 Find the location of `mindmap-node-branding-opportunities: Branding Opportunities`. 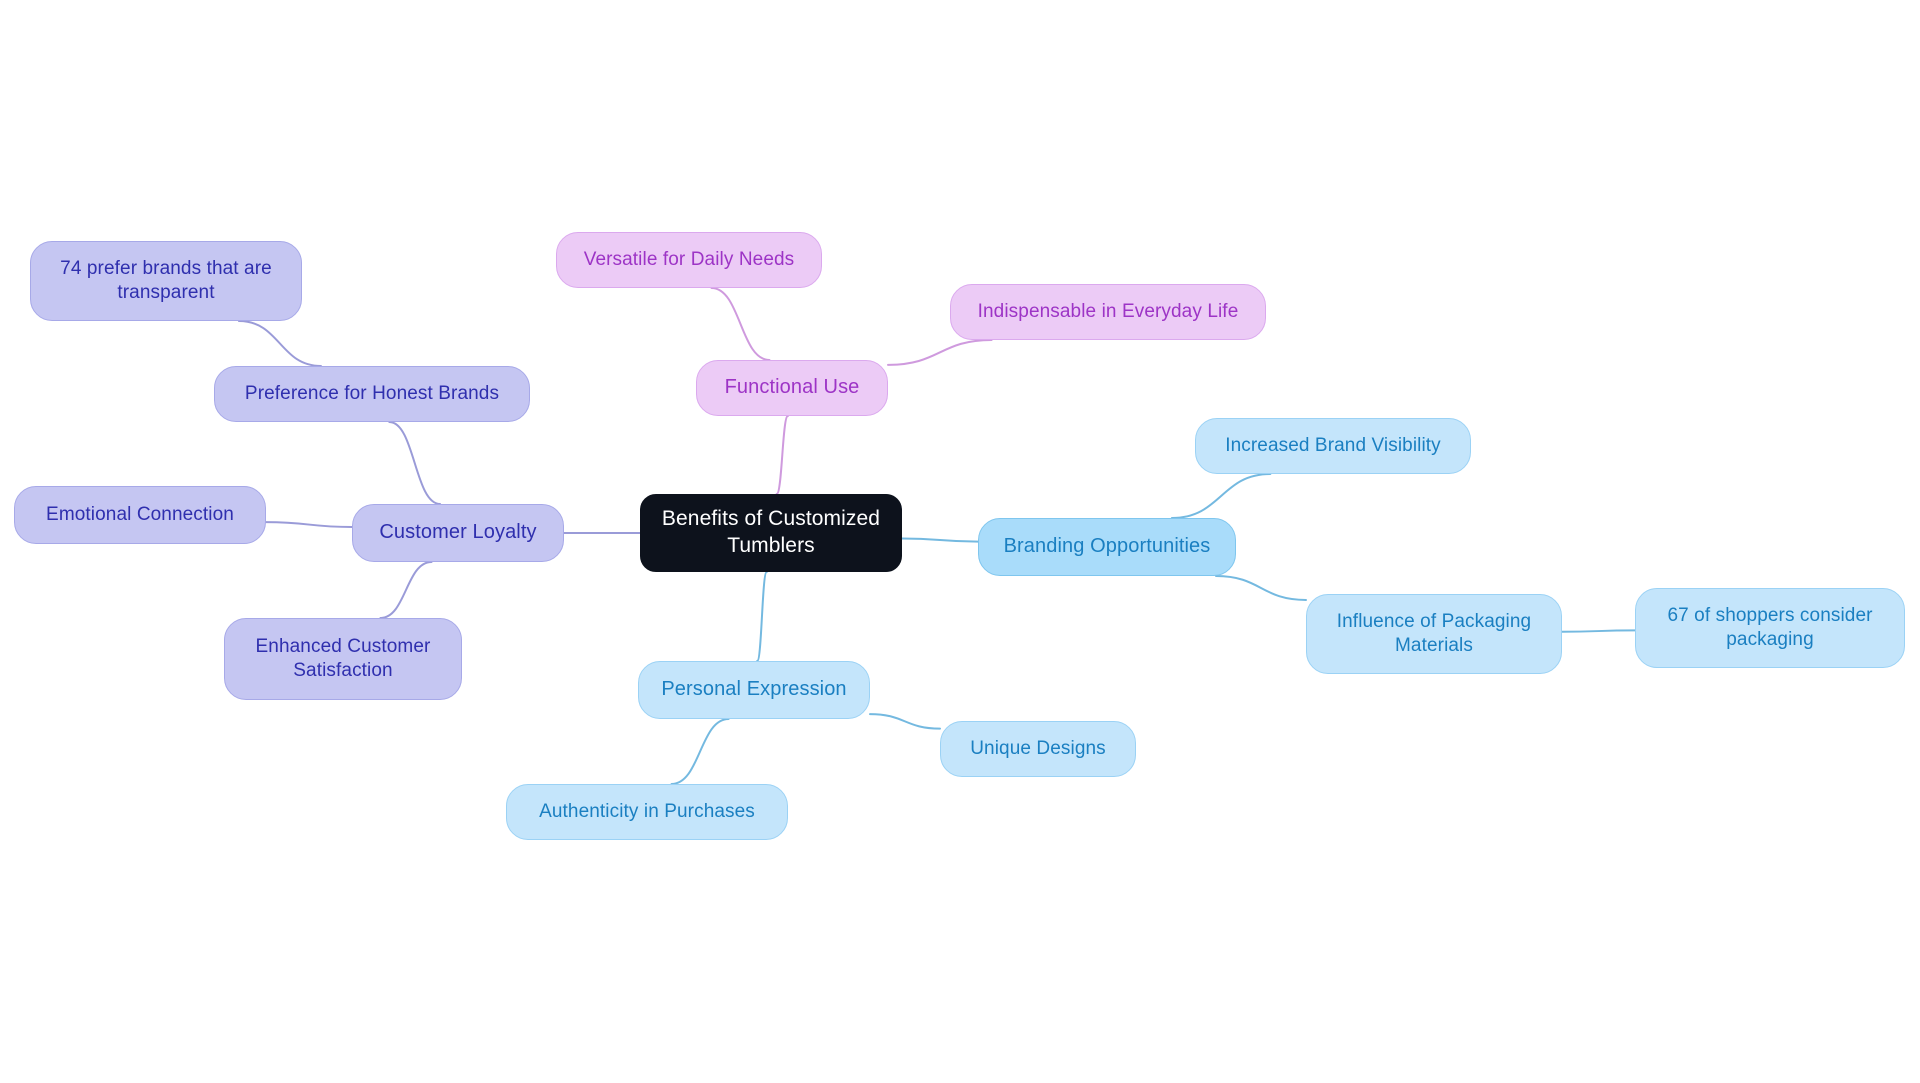

mindmap-node-branding-opportunities: Branding Opportunities is located at coordinates (1107, 547).